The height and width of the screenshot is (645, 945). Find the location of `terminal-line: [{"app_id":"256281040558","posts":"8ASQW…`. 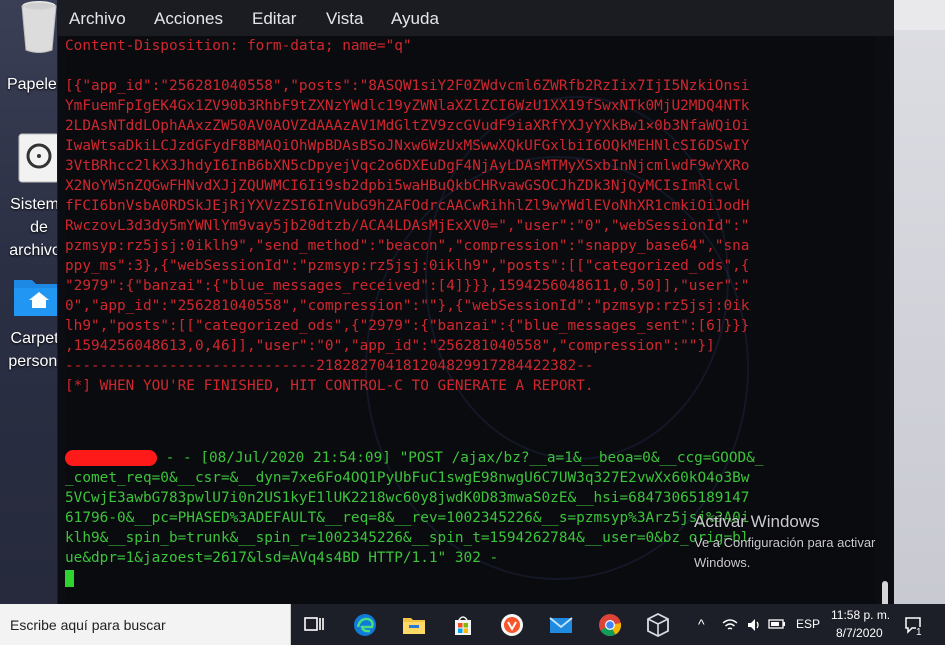

terminal-line: [{"app_id":"256281040558","posts":"8ASQW… is located at coordinates (407, 86).